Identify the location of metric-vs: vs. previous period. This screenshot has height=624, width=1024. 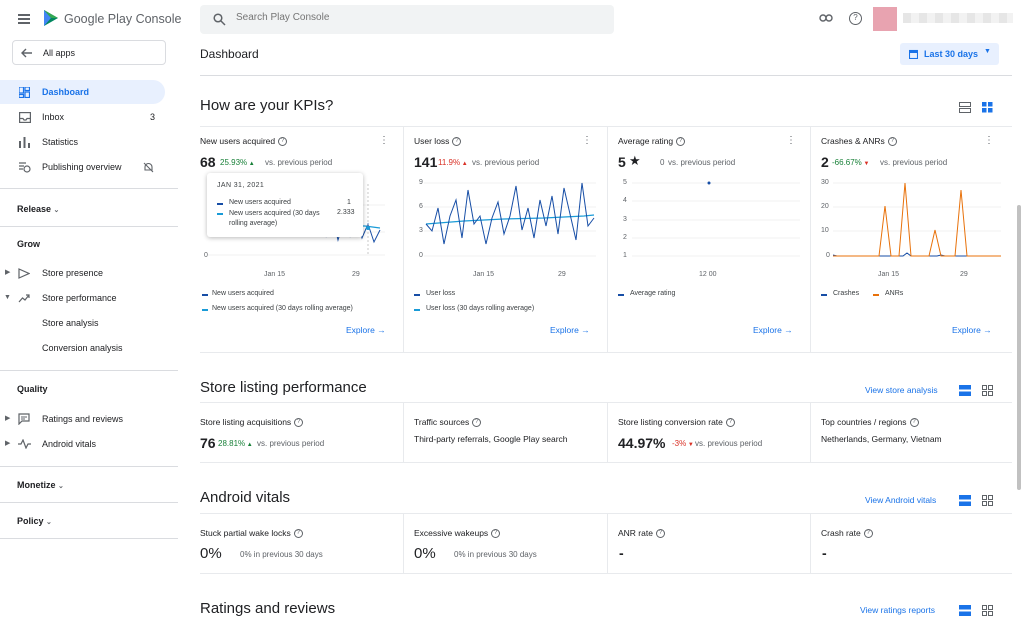
(291, 443).